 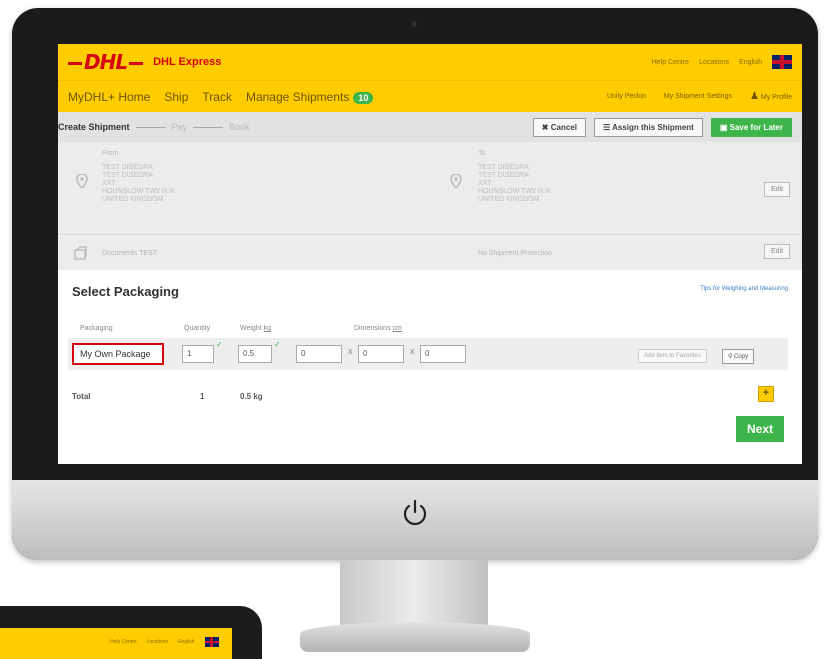 What do you see at coordinates (239, 127) in the screenshot?
I see `step-book: Book` at bounding box center [239, 127].